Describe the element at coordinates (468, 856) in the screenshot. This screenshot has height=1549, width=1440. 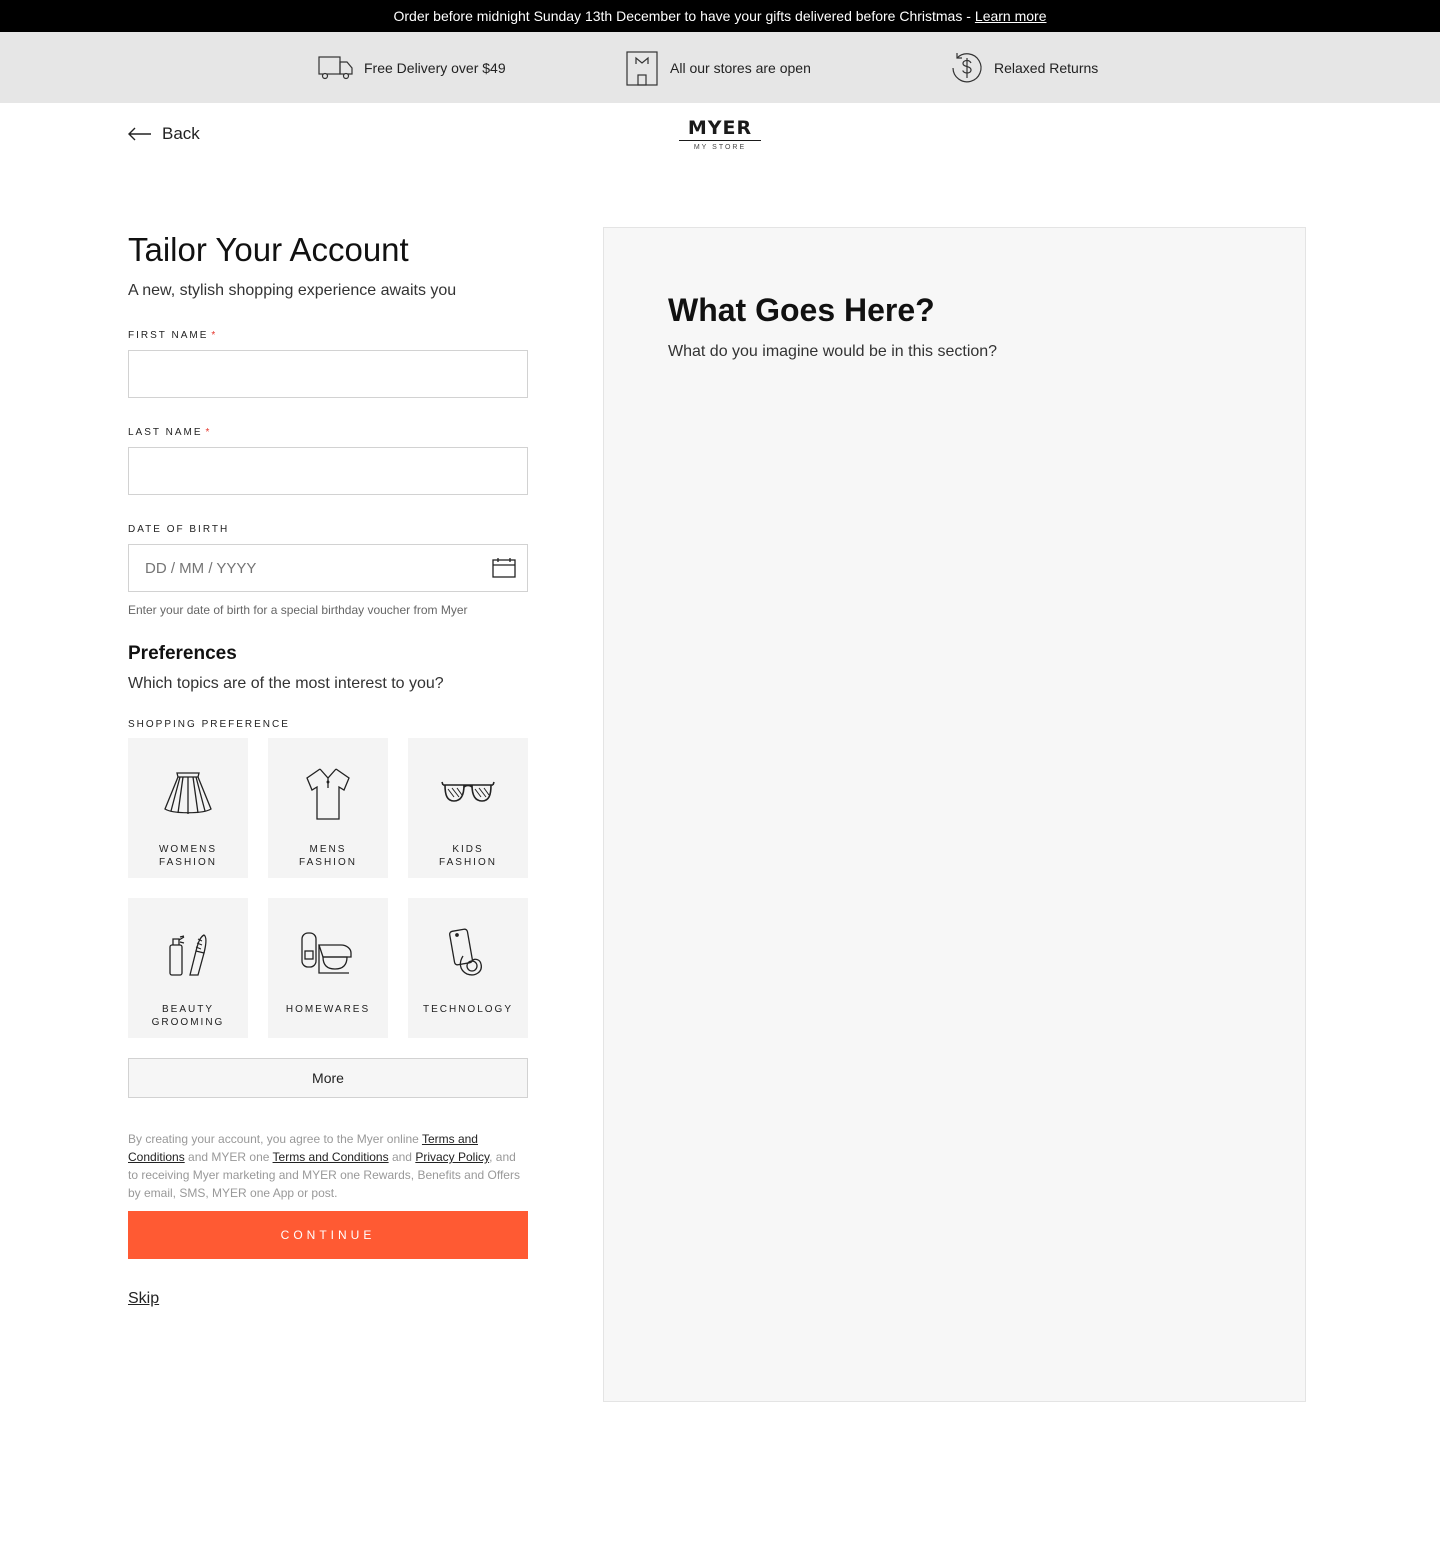
I see `tile-label: KIDS FASHION` at that location.